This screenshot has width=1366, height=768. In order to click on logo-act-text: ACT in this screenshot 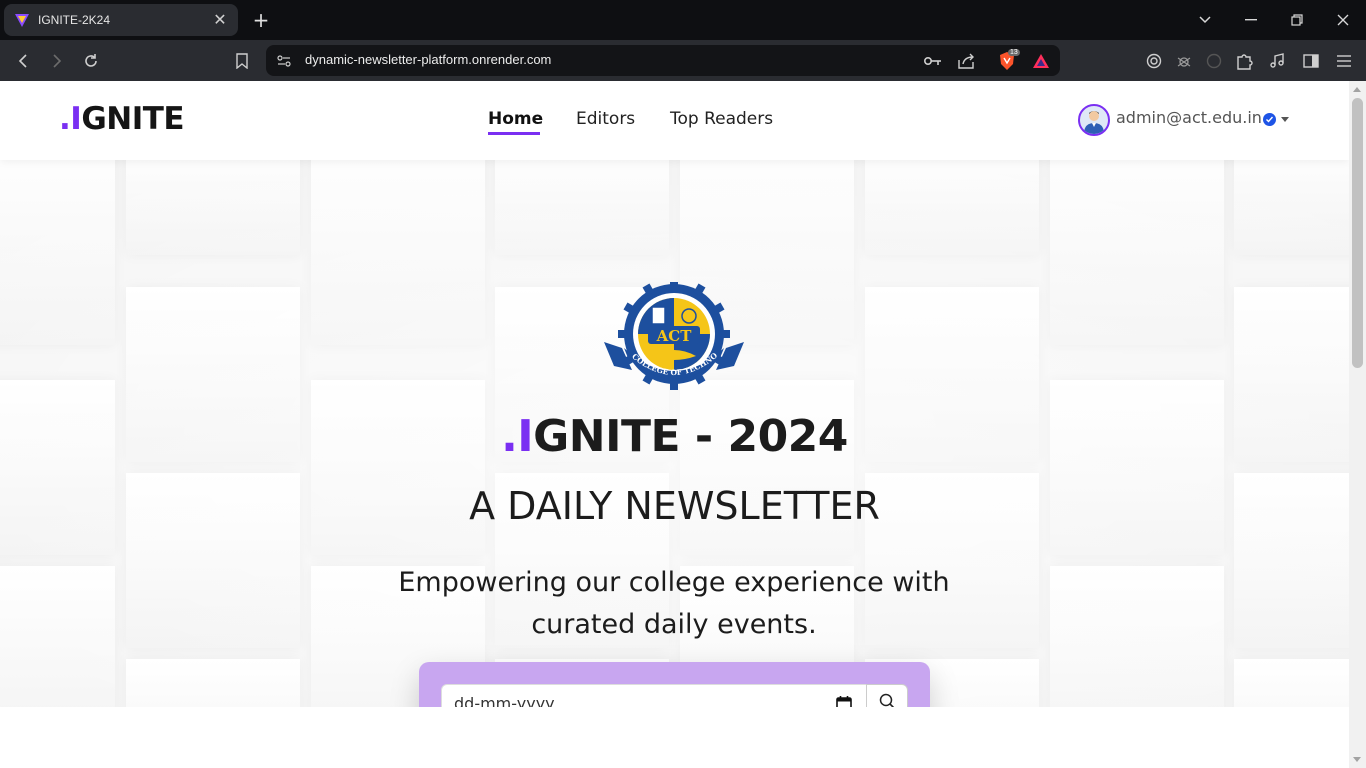, I will do `click(674, 336)`.